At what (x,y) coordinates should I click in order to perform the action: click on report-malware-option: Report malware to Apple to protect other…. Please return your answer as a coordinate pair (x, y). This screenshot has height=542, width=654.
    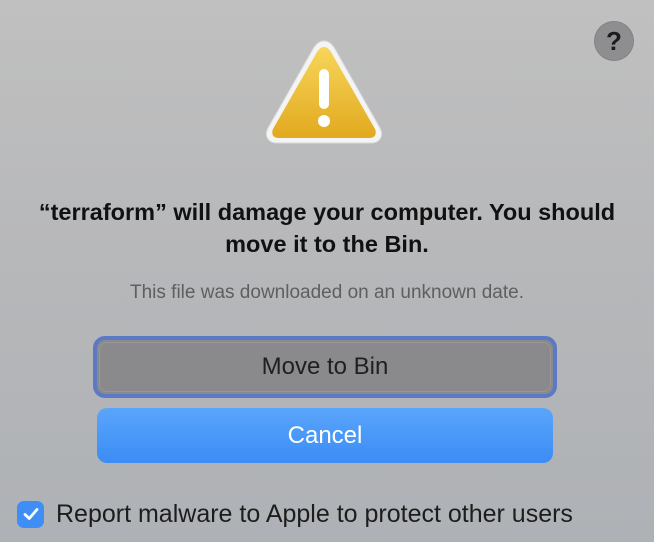
    Looking at the image, I should click on (295, 514).